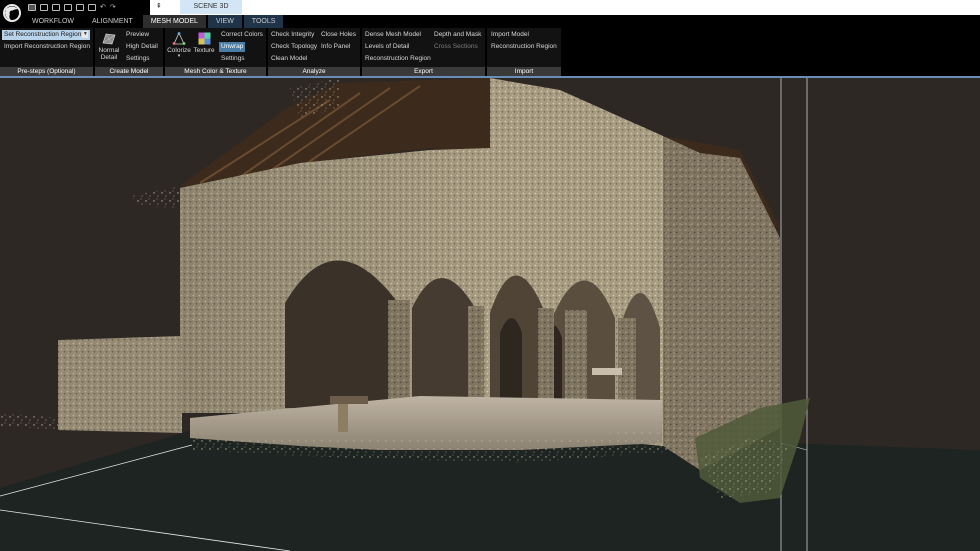 The image size is (980, 551). What do you see at coordinates (43, 34) in the screenshot?
I see `set-region-label: Set Reconstruction Region` at bounding box center [43, 34].